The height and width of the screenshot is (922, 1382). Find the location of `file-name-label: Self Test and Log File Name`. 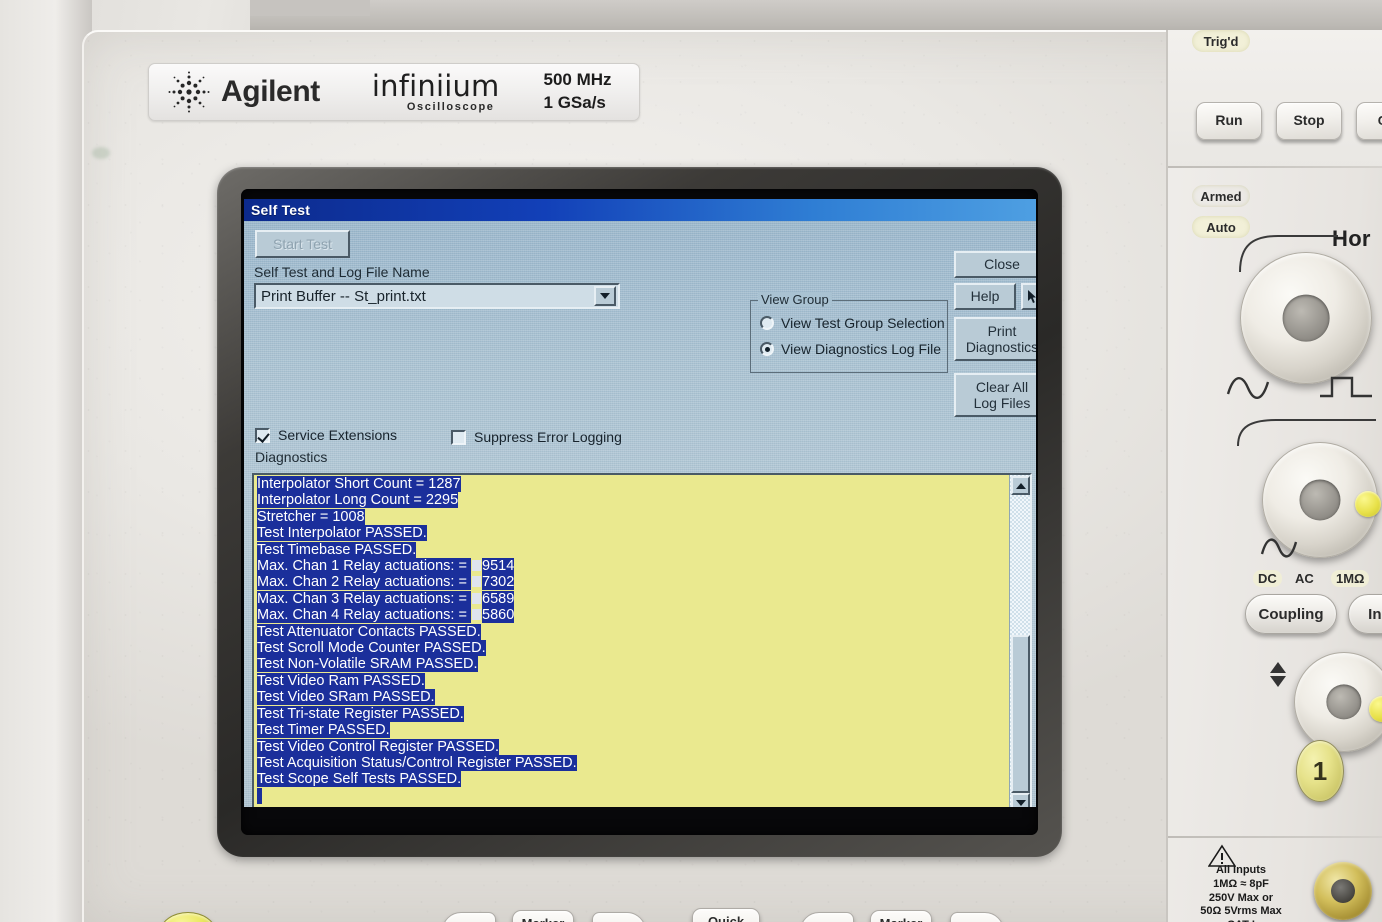

file-name-label: Self Test and Log File Name is located at coordinates (342, 272).